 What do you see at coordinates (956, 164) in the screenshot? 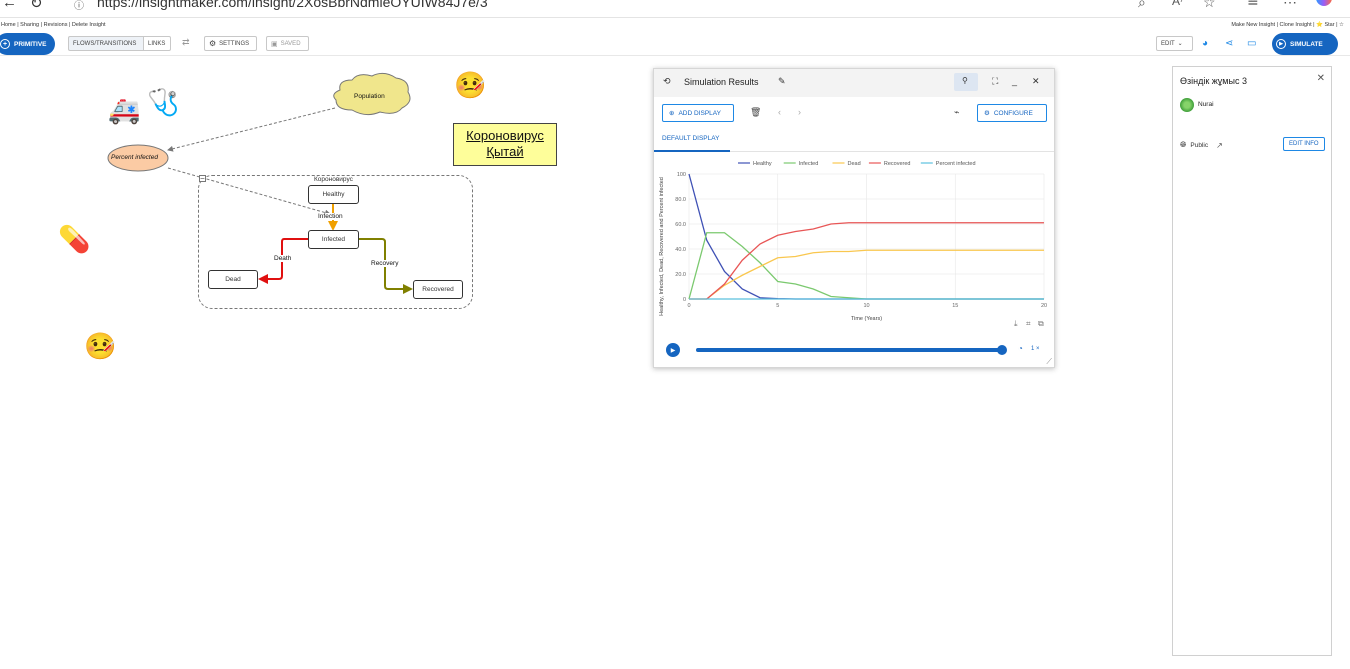
I see `legend-label: Percent infected` at bounding box center [956, 164].